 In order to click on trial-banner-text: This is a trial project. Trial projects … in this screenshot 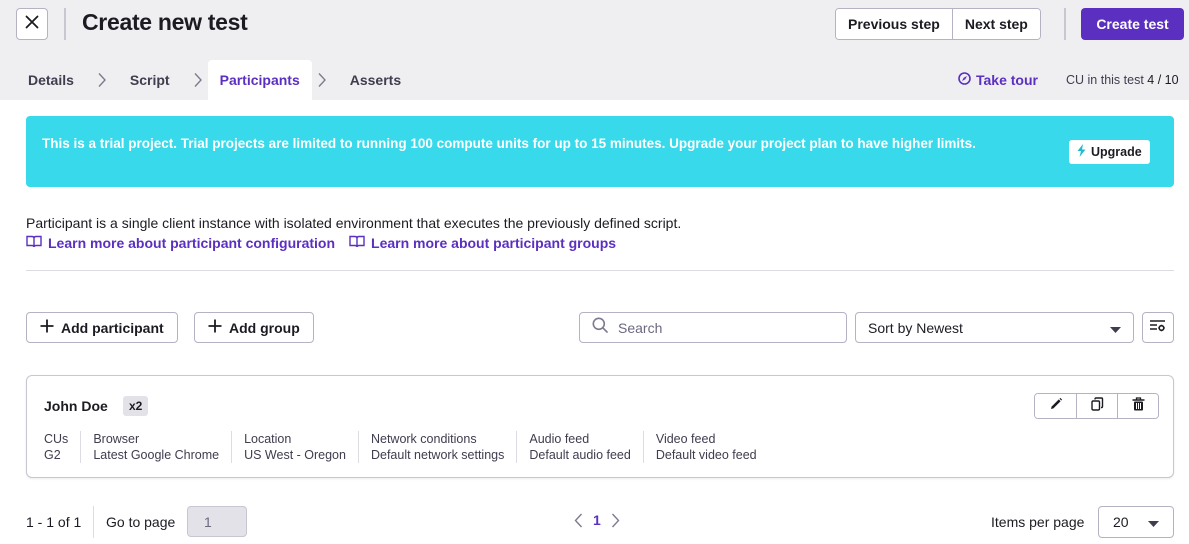, I will do `click(509, 143)`.